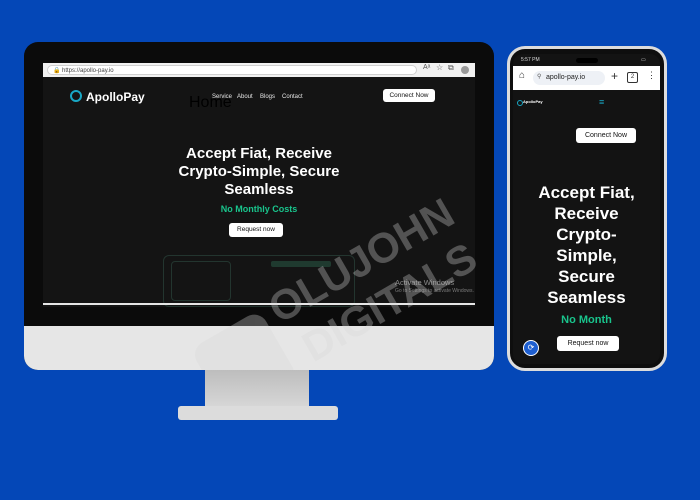 The width and height of the screenshot is (700, 500). Describe the element at coordinates (434, 291) in the screenshot. I see `activate-windows-subtitle: Go to Settings to activate Windows.` at that location.